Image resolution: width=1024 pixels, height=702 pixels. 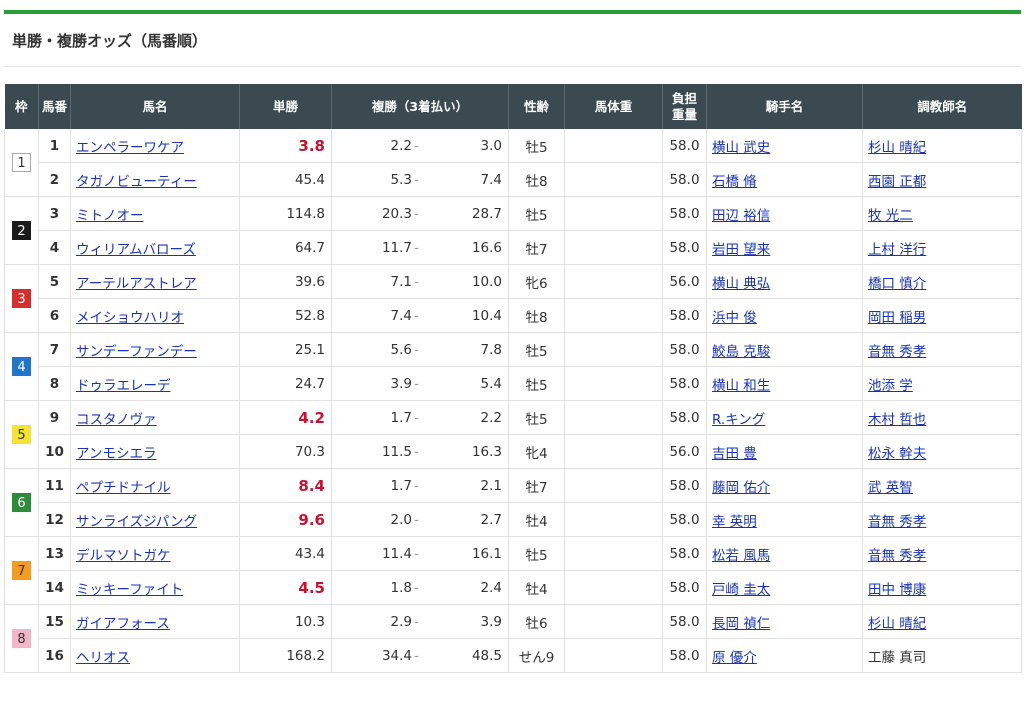 I want to click on table-row: 2 3 ミトノオー 114.8 20.3- 28.7 牡5 58.0 田辺 裕信 牧 光二, so click(x=513, y=230).